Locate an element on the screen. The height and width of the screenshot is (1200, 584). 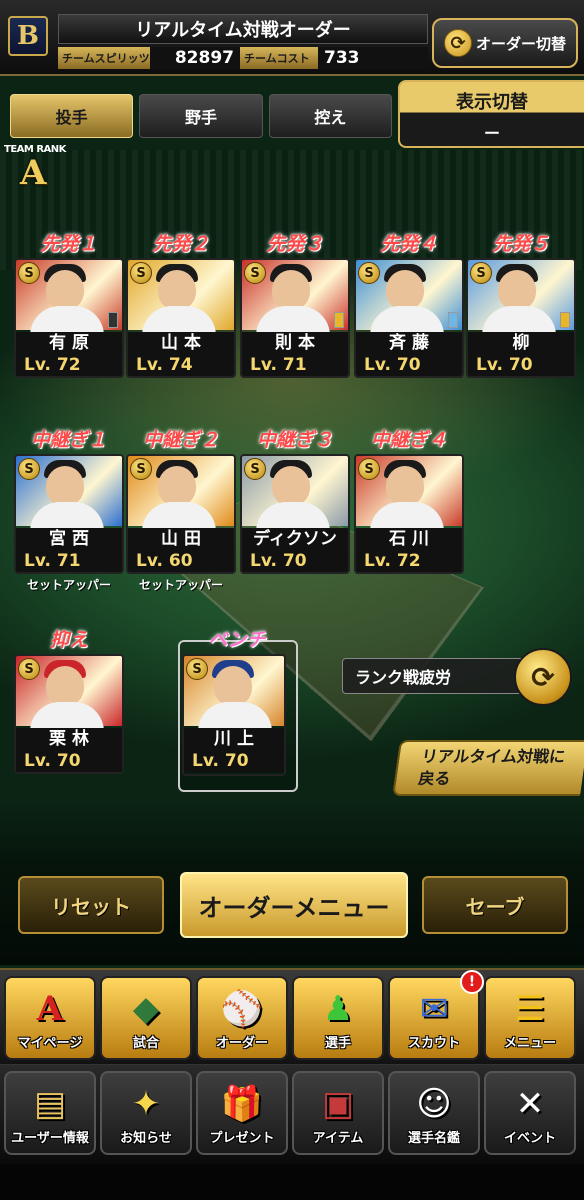
starter-slot: 先発２ S 山本 Lv. 74 is located at coordinates (181, 305).